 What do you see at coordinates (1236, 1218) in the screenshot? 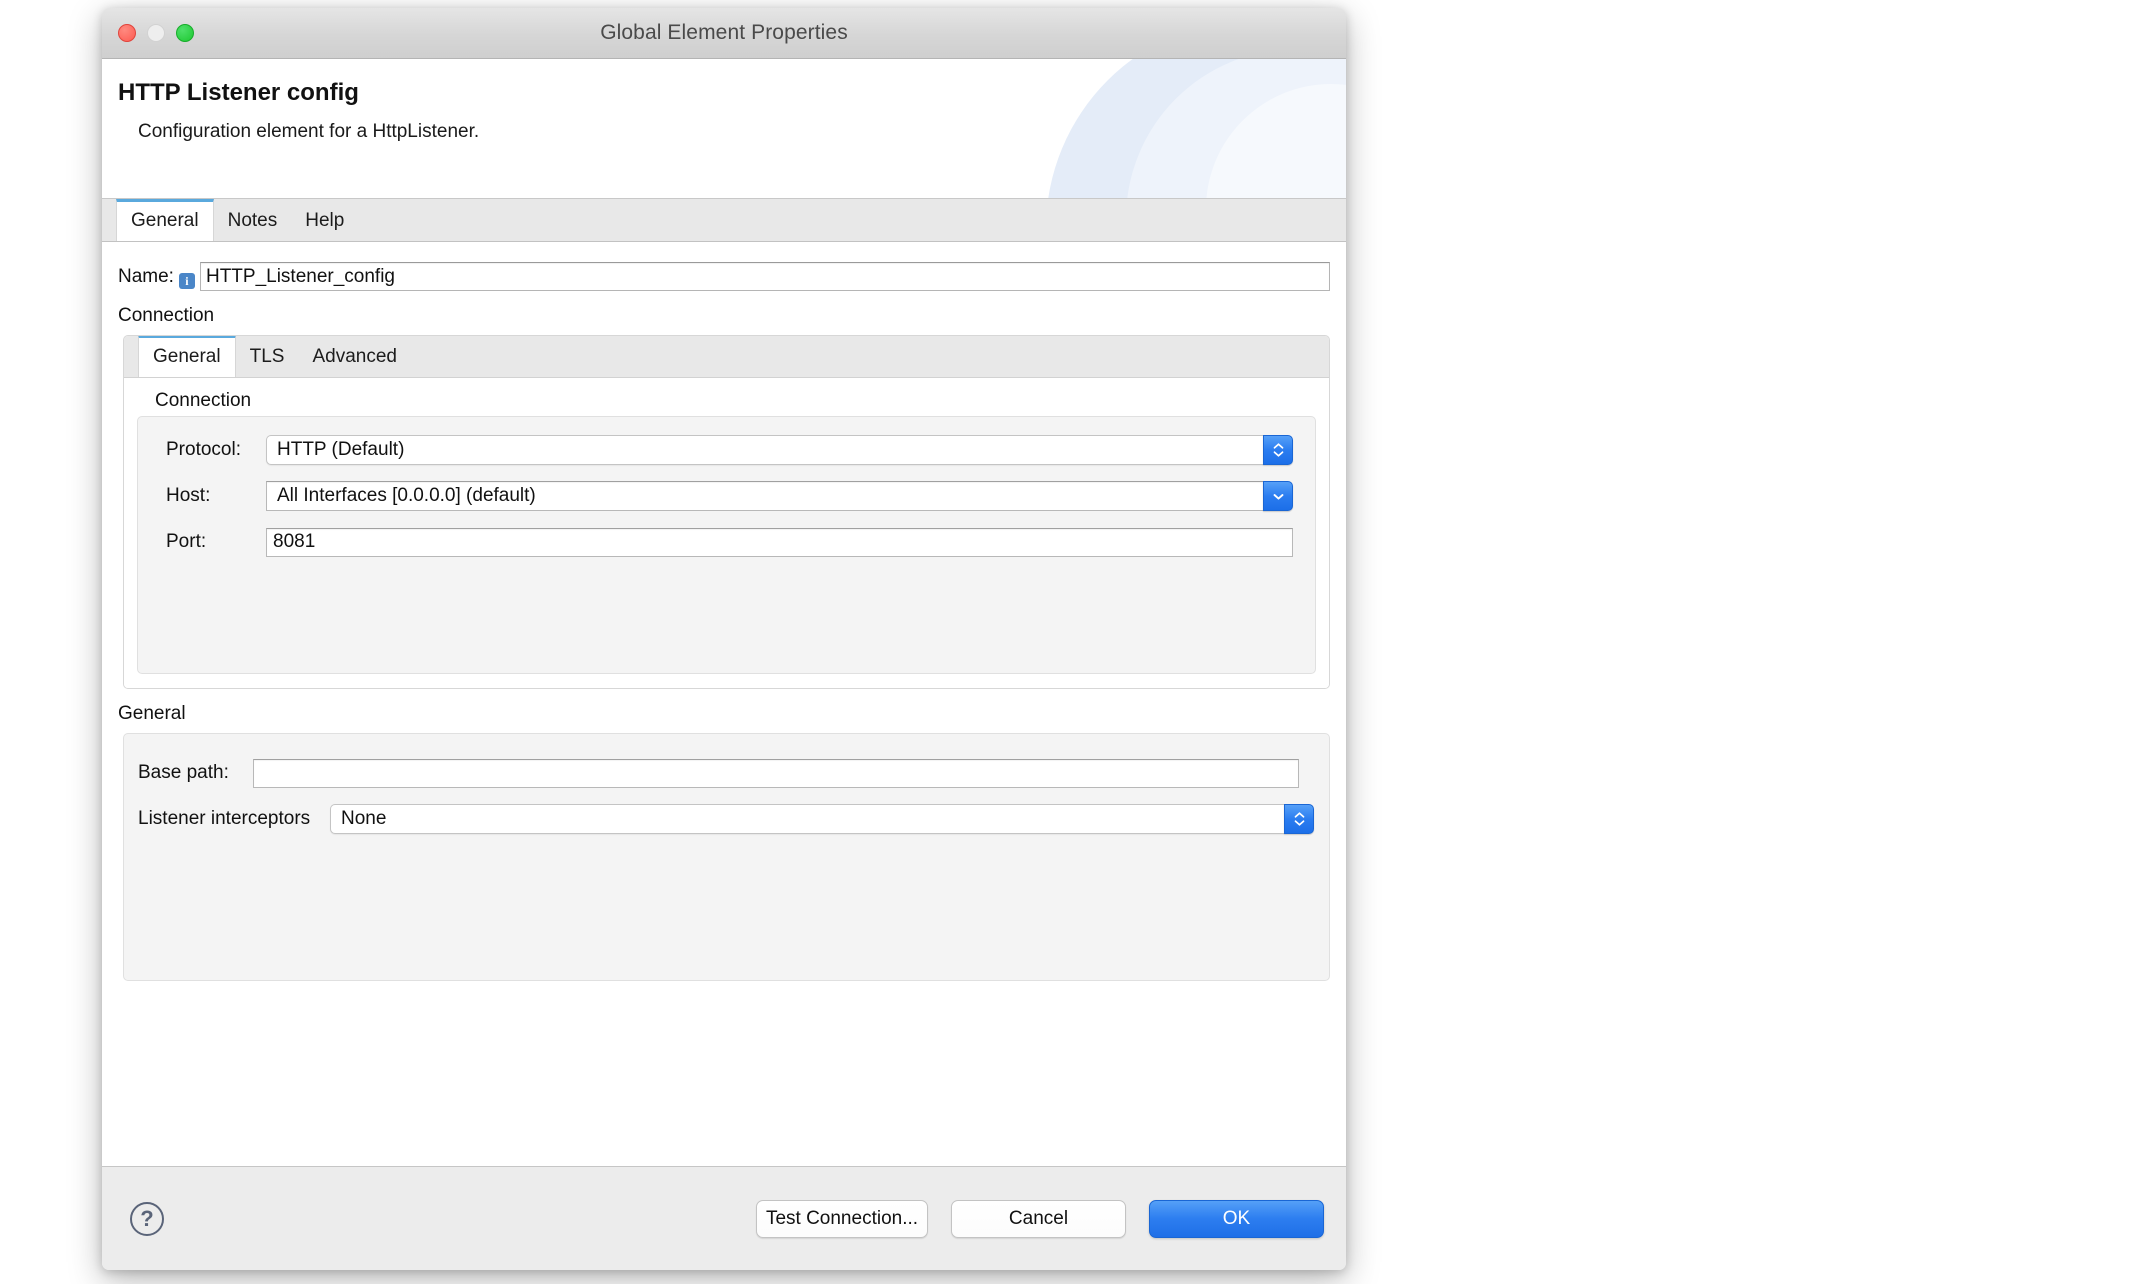
I see `ok-button: OK` at bounding box center [1236, 1218].